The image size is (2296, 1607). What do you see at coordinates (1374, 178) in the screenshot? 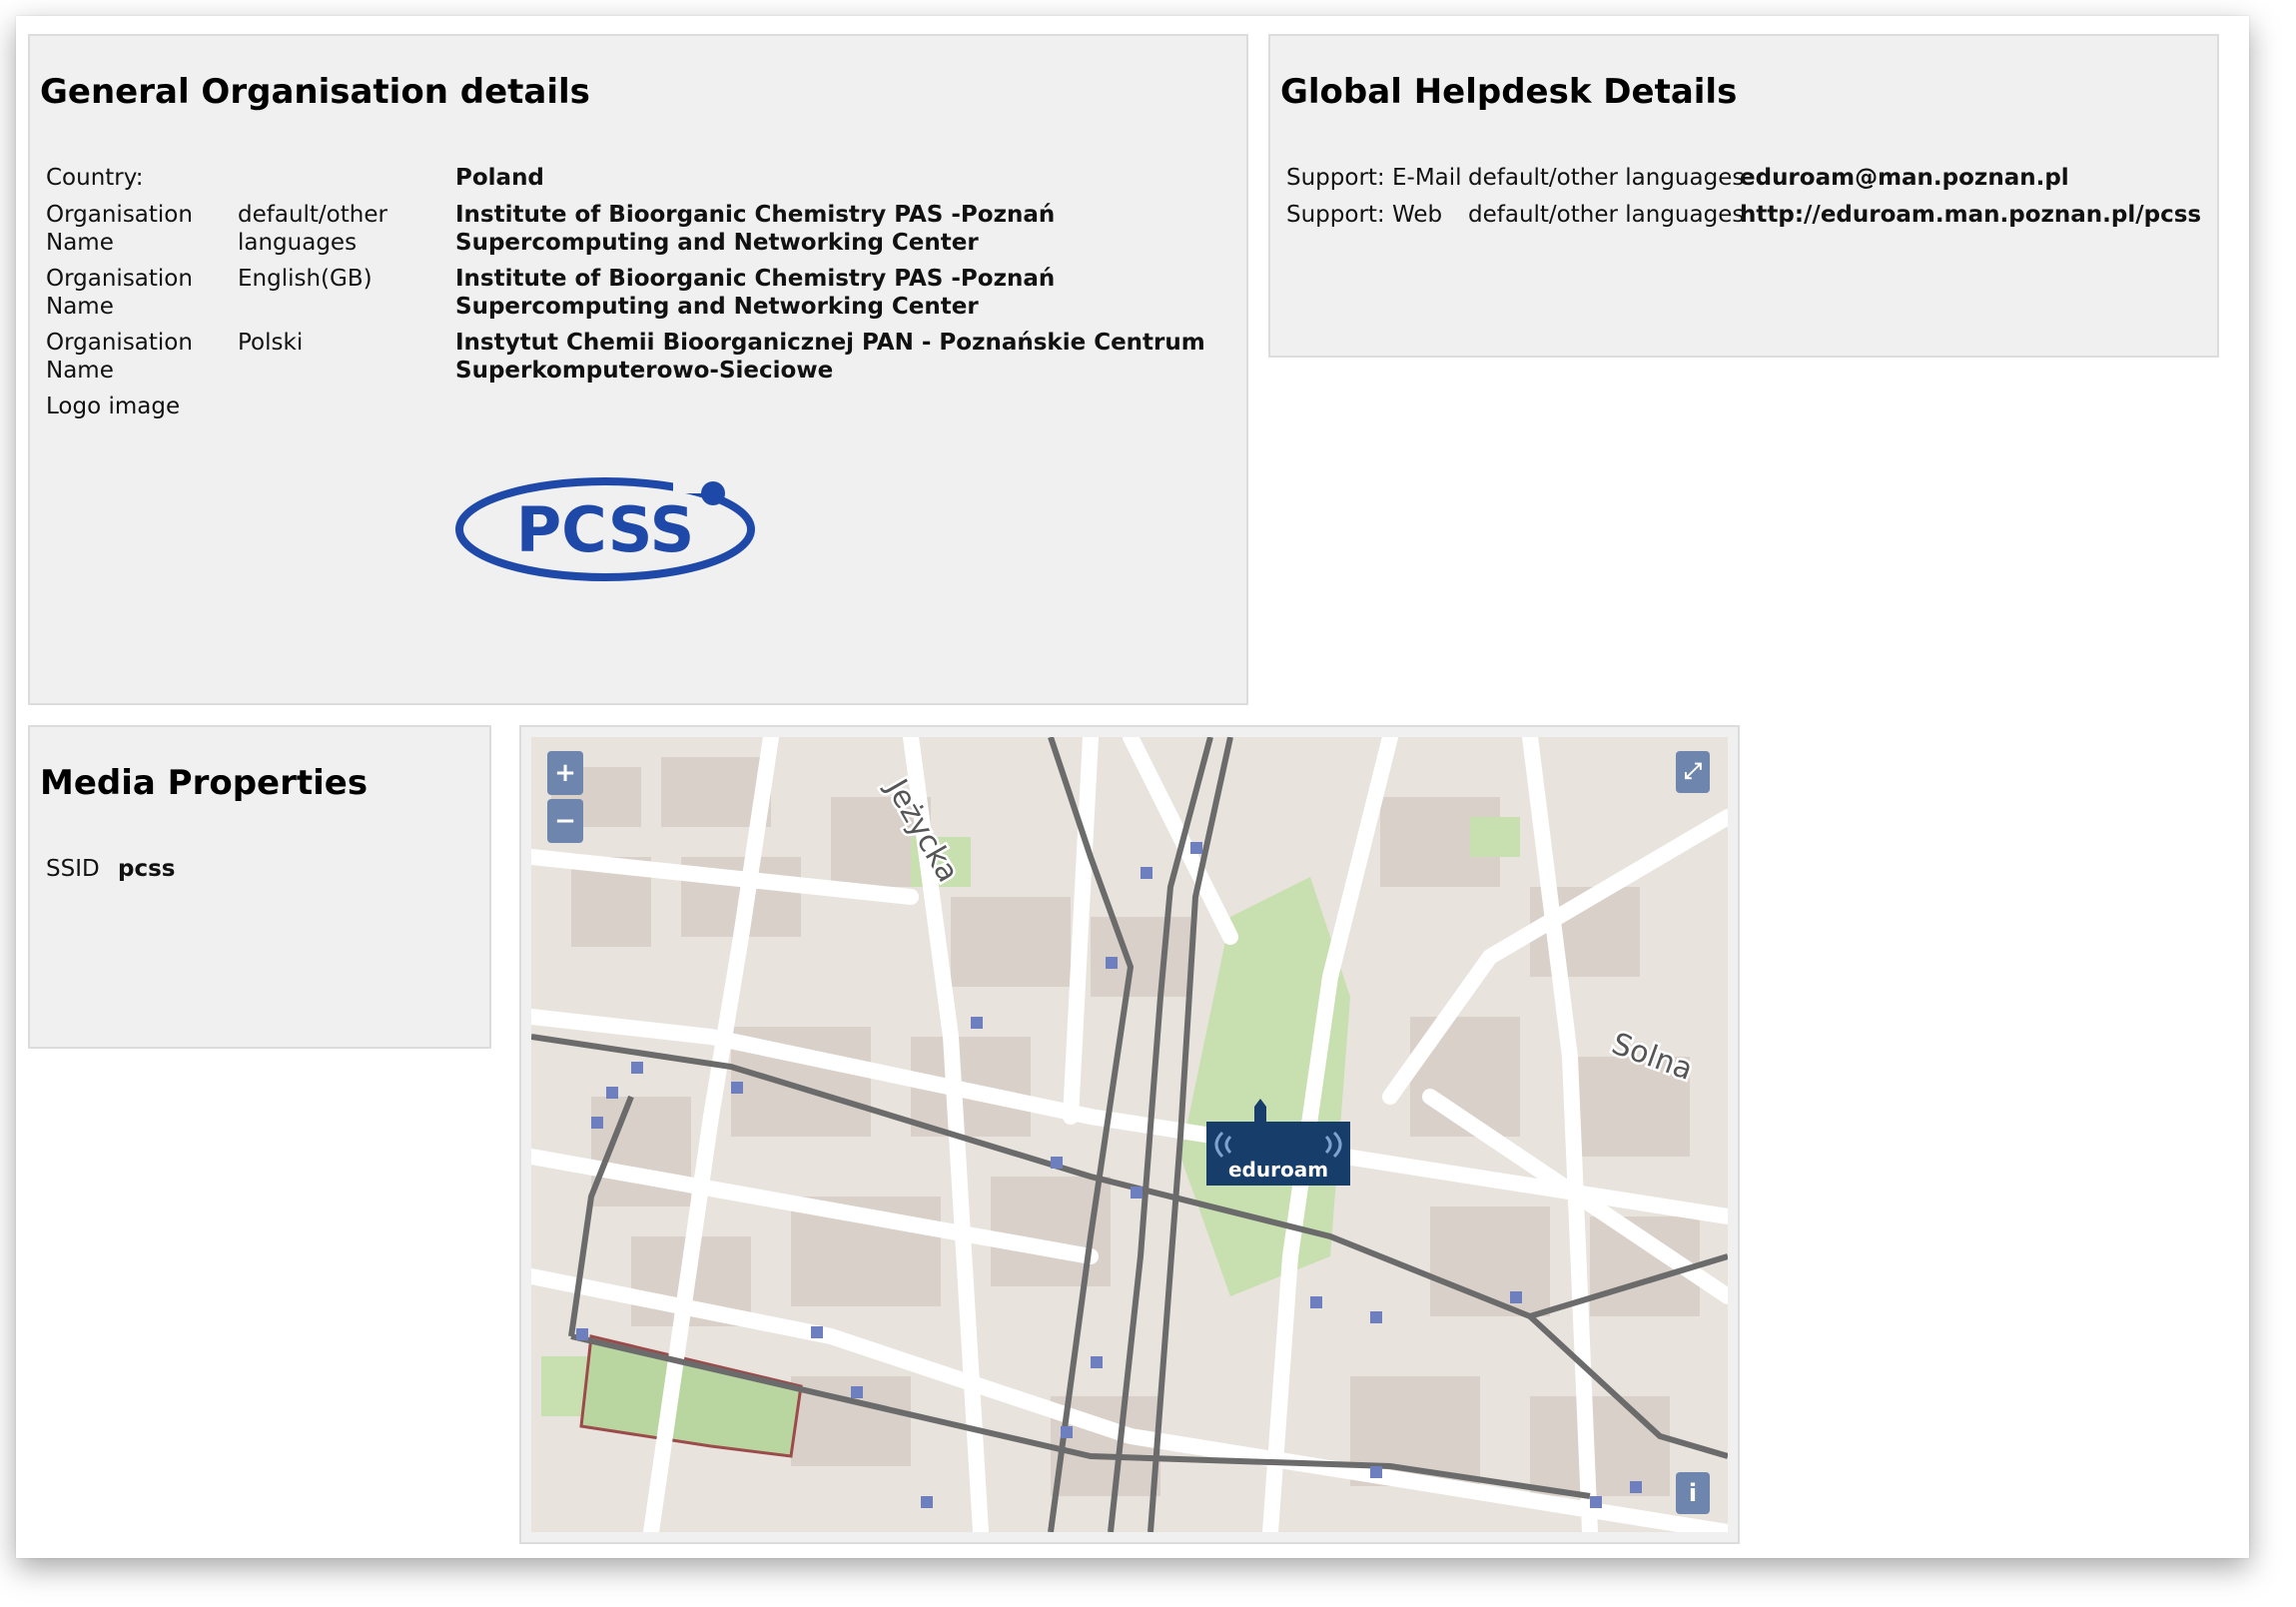
I see `support-email-label: Support: E-Mail` at bounding box center [1374, 178].